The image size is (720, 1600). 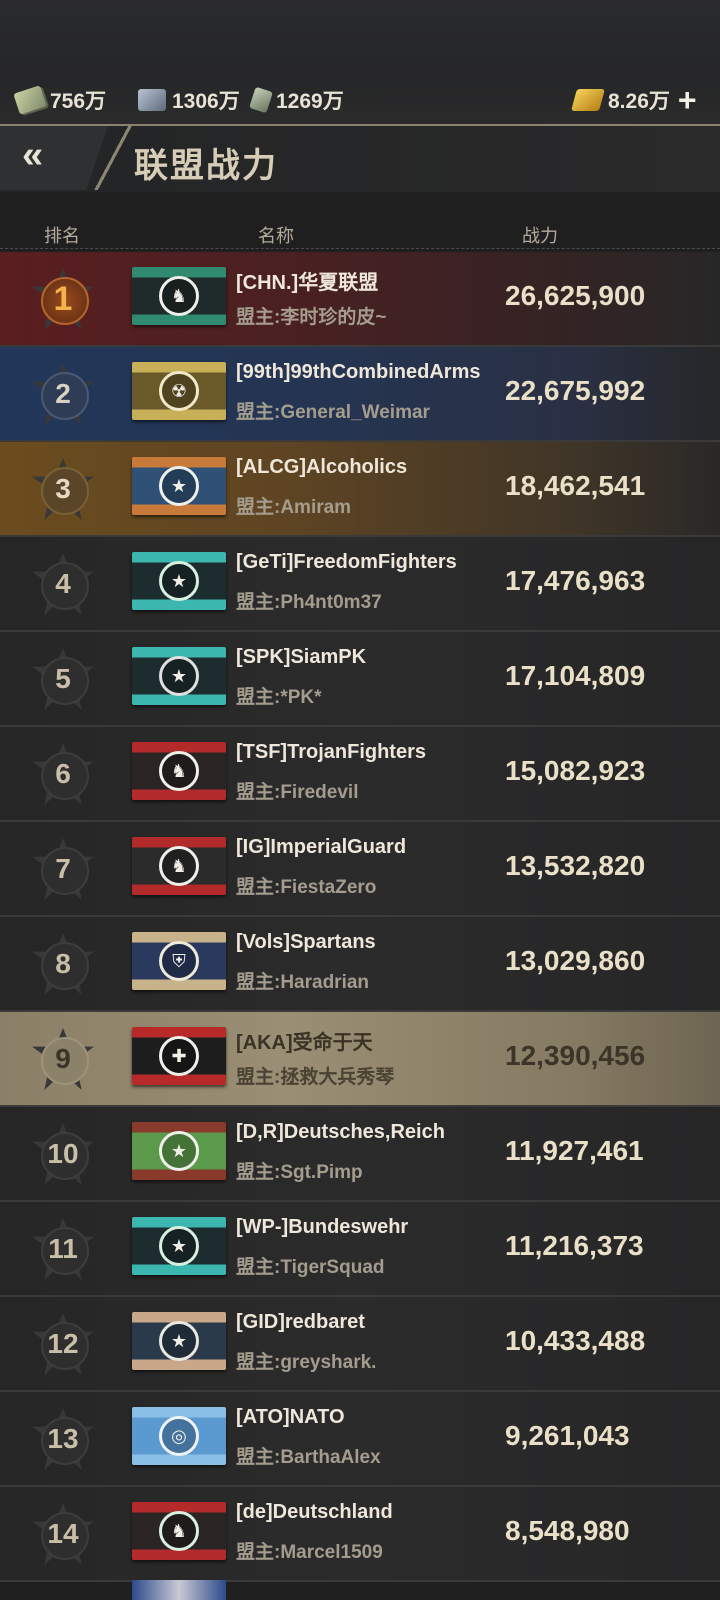 I want to click on radiation-emblem-icon: ☢, so click(x=179, y=391).